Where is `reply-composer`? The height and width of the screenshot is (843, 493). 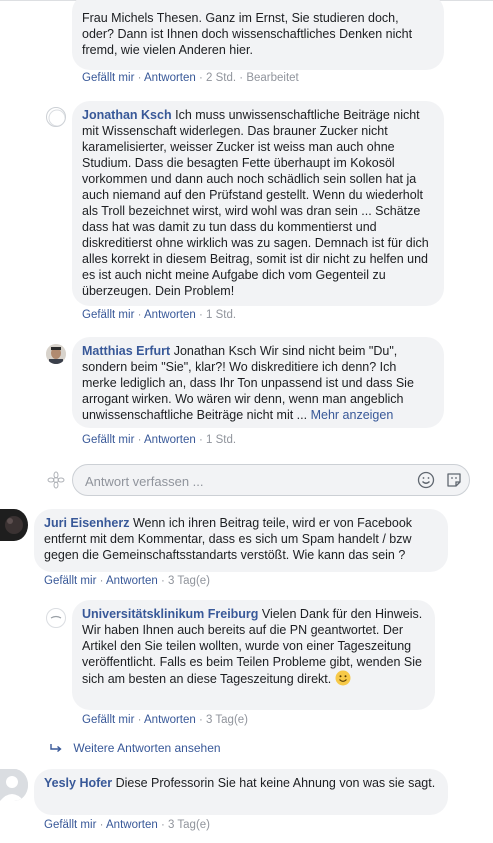
reply-composer is located at coordinates (271, 480).